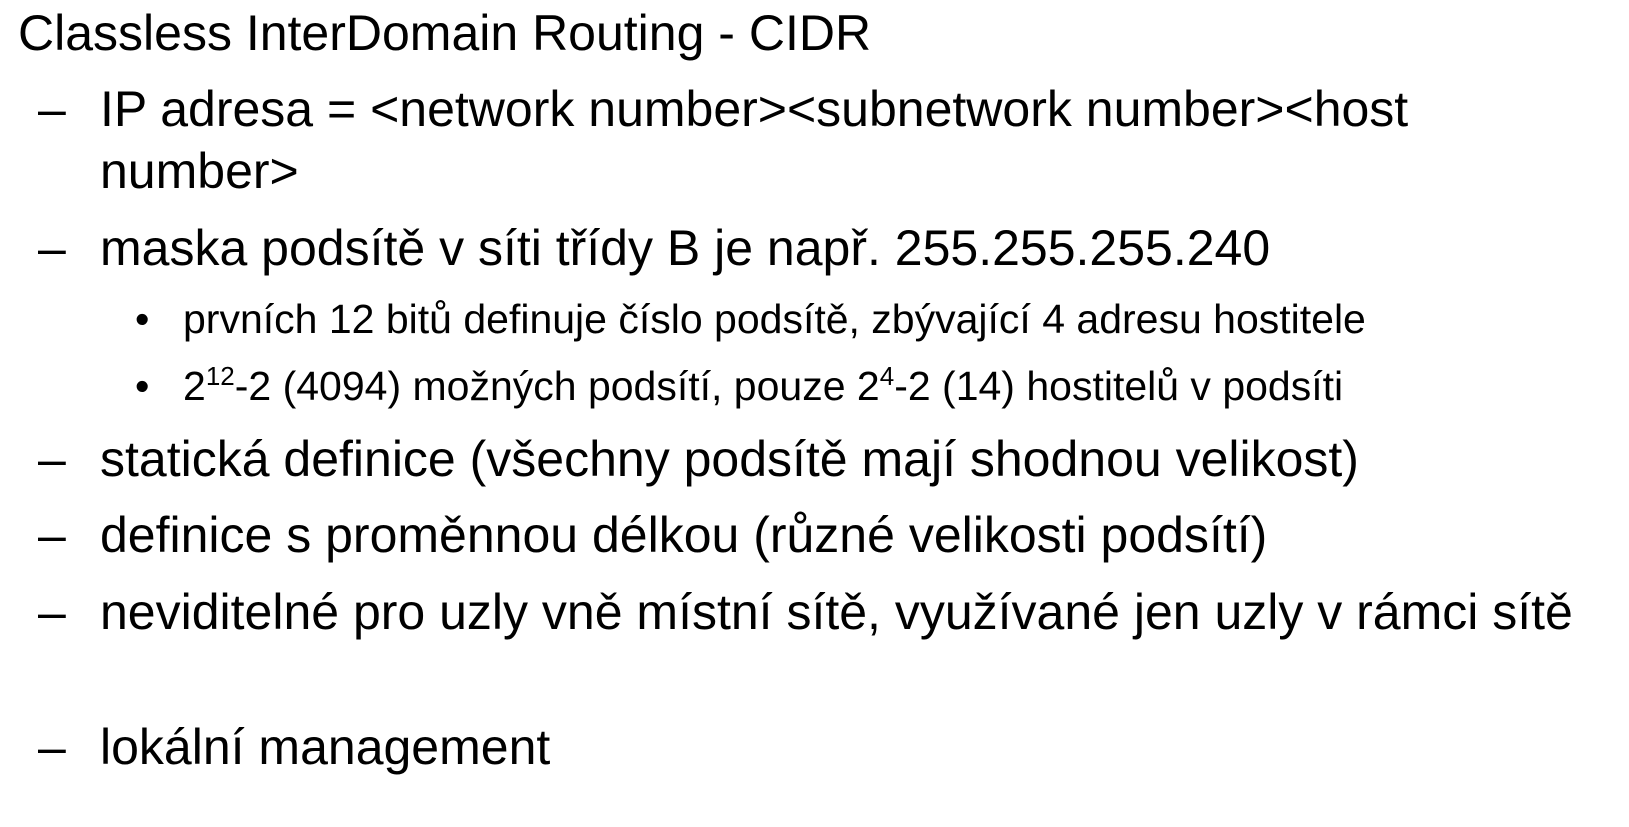 The height and width of the screenshot is (827, 1629). What do you see at coordinates (220, 376) in the screenshot?
I see `exponent: 12` at bounding box center [220, 376].